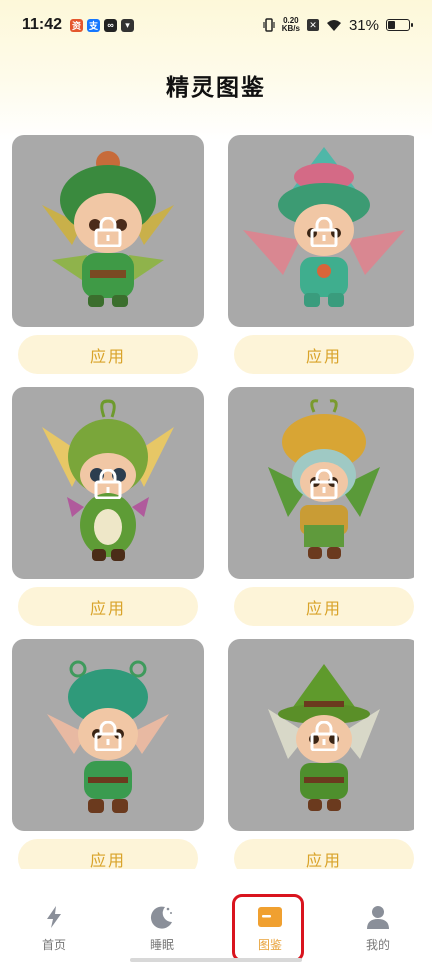 The image size is (432, 964). What do you see at coordinates (268, 928) in the screenshot?
I see `highlight-box` at bounding box center [268, 928].